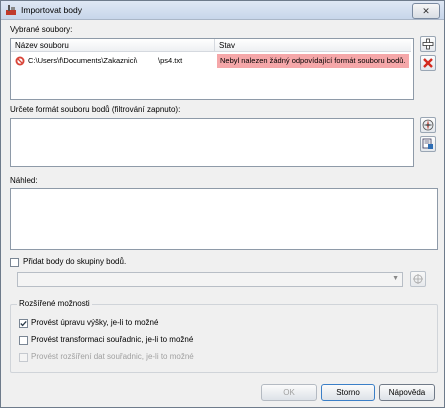  I want to click on close-icon: ✕, so click(426, 11).